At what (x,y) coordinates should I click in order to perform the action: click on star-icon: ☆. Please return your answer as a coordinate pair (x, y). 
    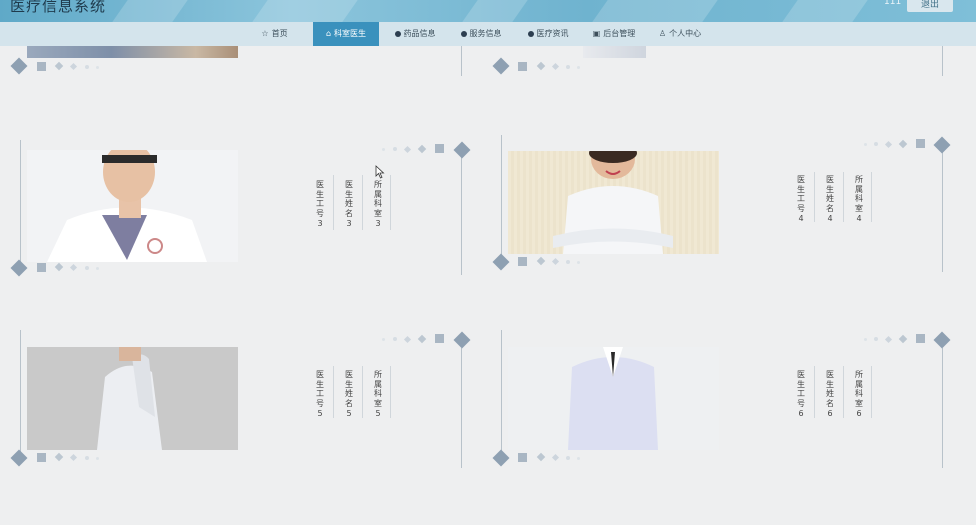
    Looking at the image, I should click on (265, 33).